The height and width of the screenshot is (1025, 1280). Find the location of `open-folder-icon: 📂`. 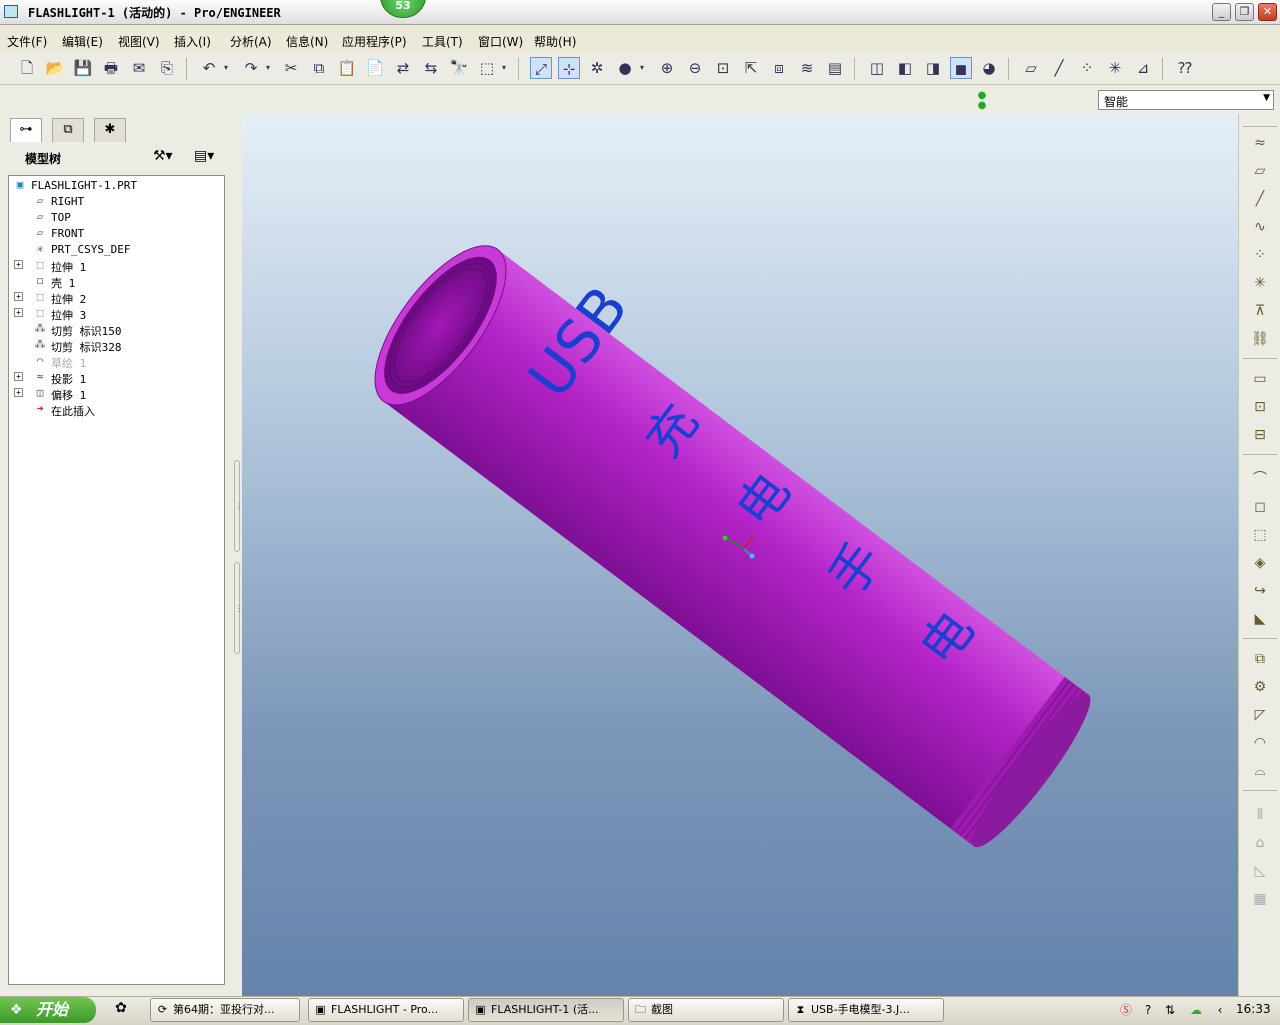

open-folder-icon: 📂 is located at coordinates (55, 68).